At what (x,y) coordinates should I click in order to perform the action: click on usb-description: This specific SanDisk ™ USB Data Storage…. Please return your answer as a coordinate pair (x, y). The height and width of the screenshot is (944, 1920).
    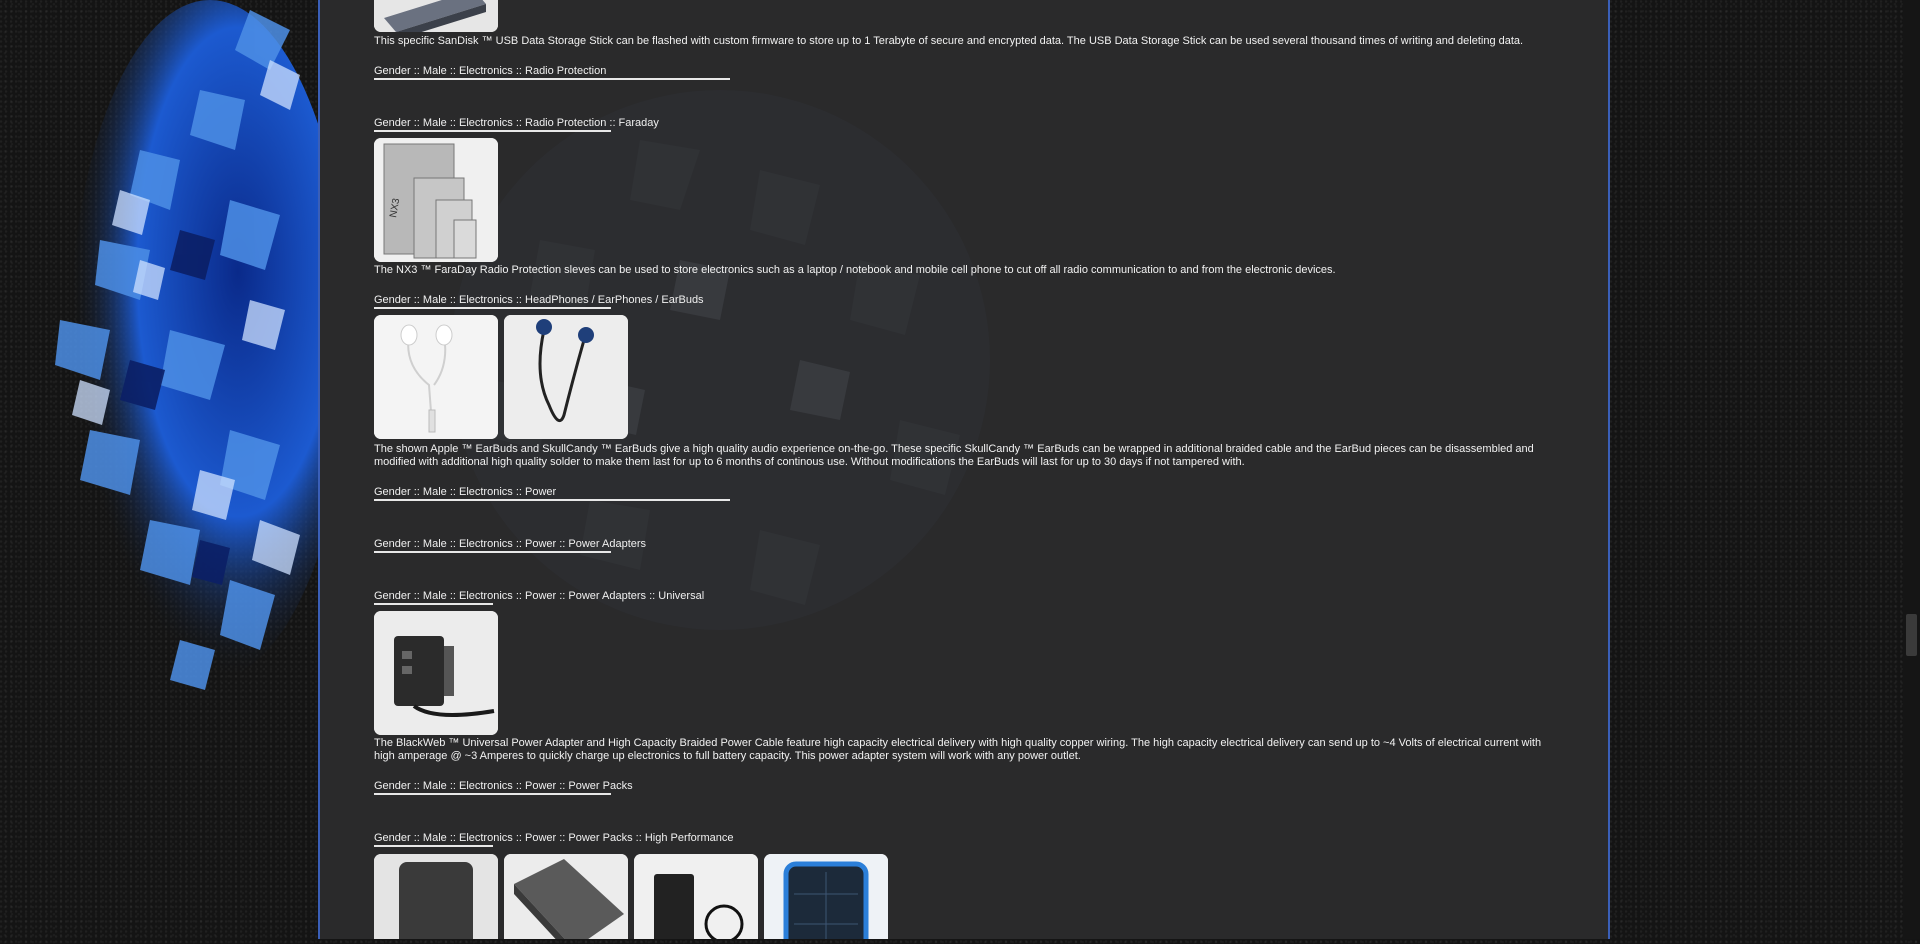
    Looking at the image, I should click on (949, 41).